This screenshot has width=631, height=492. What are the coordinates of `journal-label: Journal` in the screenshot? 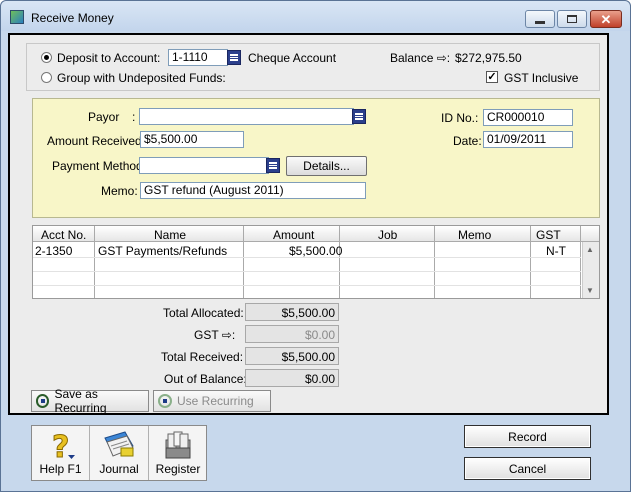 It's located at (119, 469).